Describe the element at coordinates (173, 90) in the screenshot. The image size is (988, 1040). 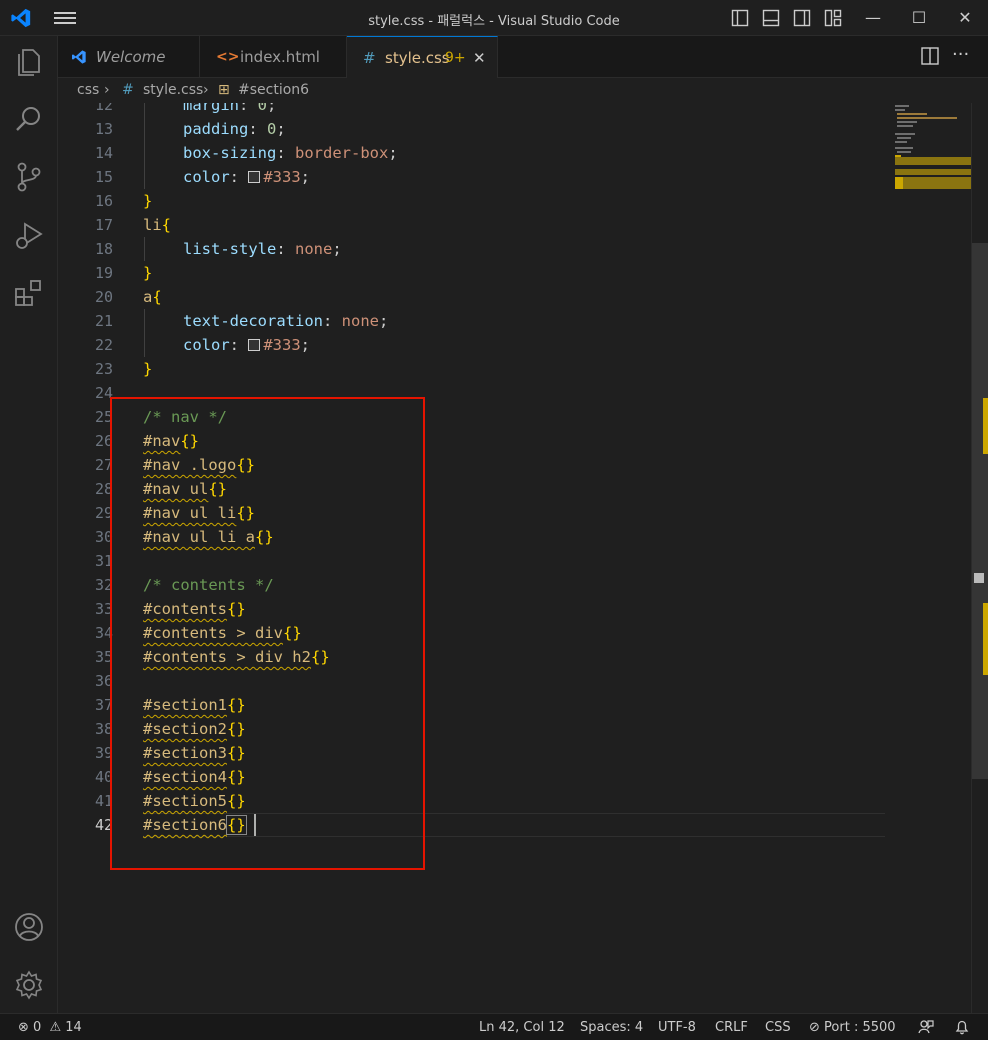
I see `breadcrumb-file: style.css` at that location.